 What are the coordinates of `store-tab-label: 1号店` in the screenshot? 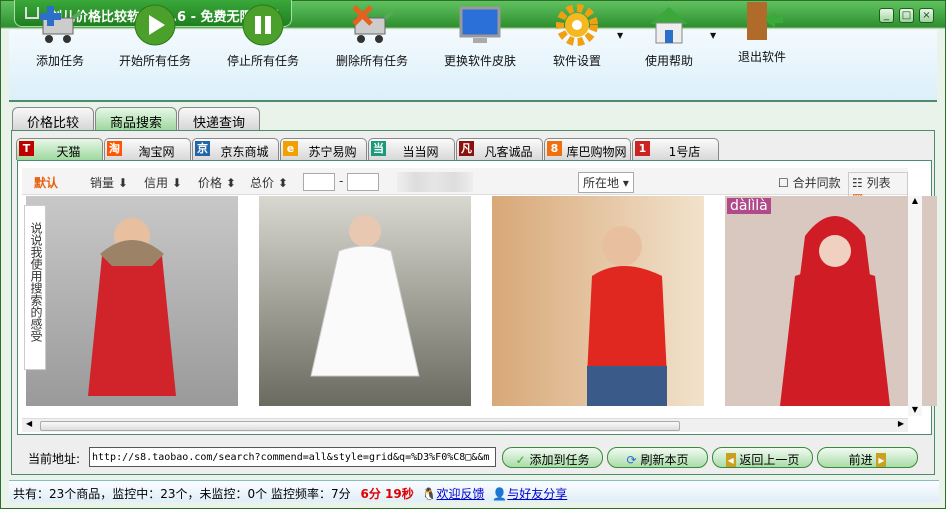 It's located at (684, 152).